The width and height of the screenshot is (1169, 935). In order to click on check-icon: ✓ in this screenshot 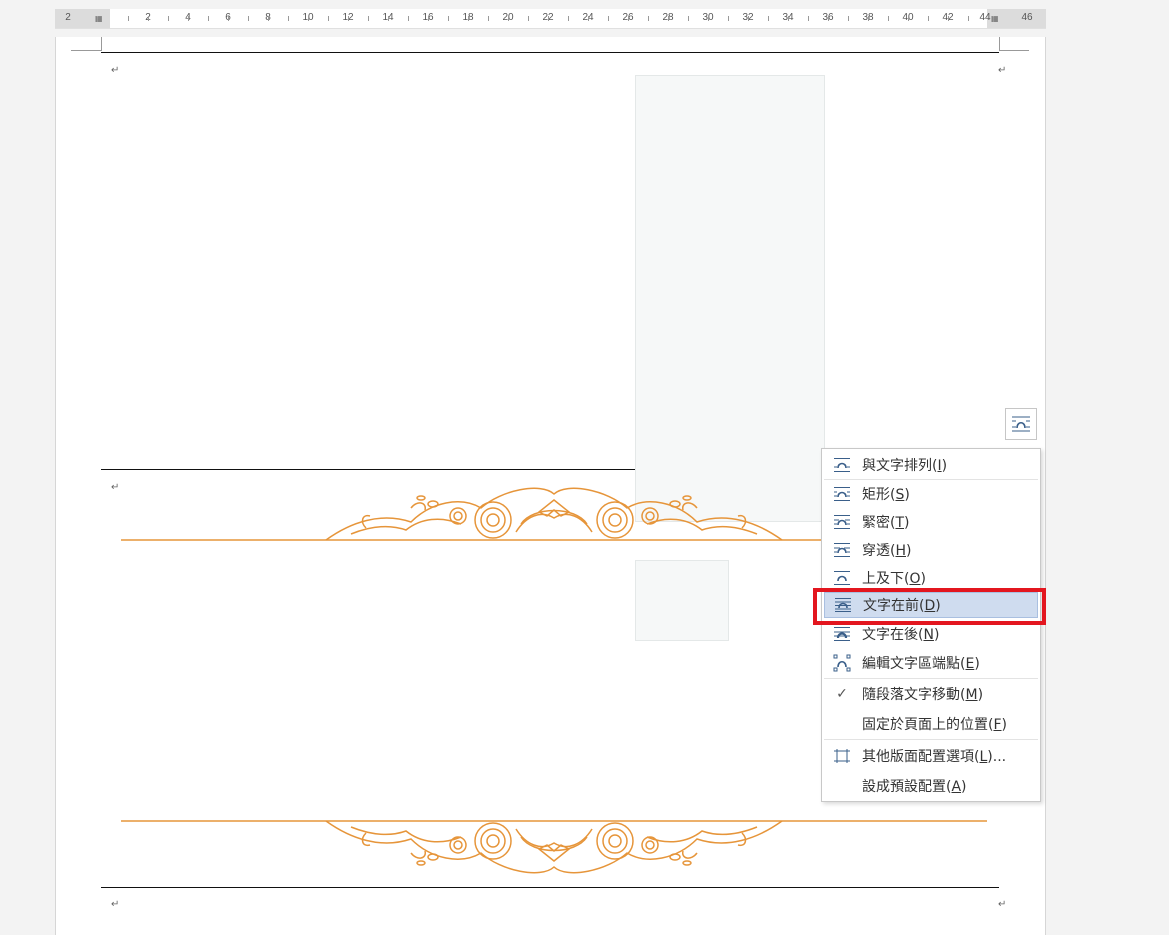, I will do `click(842, 694)`.